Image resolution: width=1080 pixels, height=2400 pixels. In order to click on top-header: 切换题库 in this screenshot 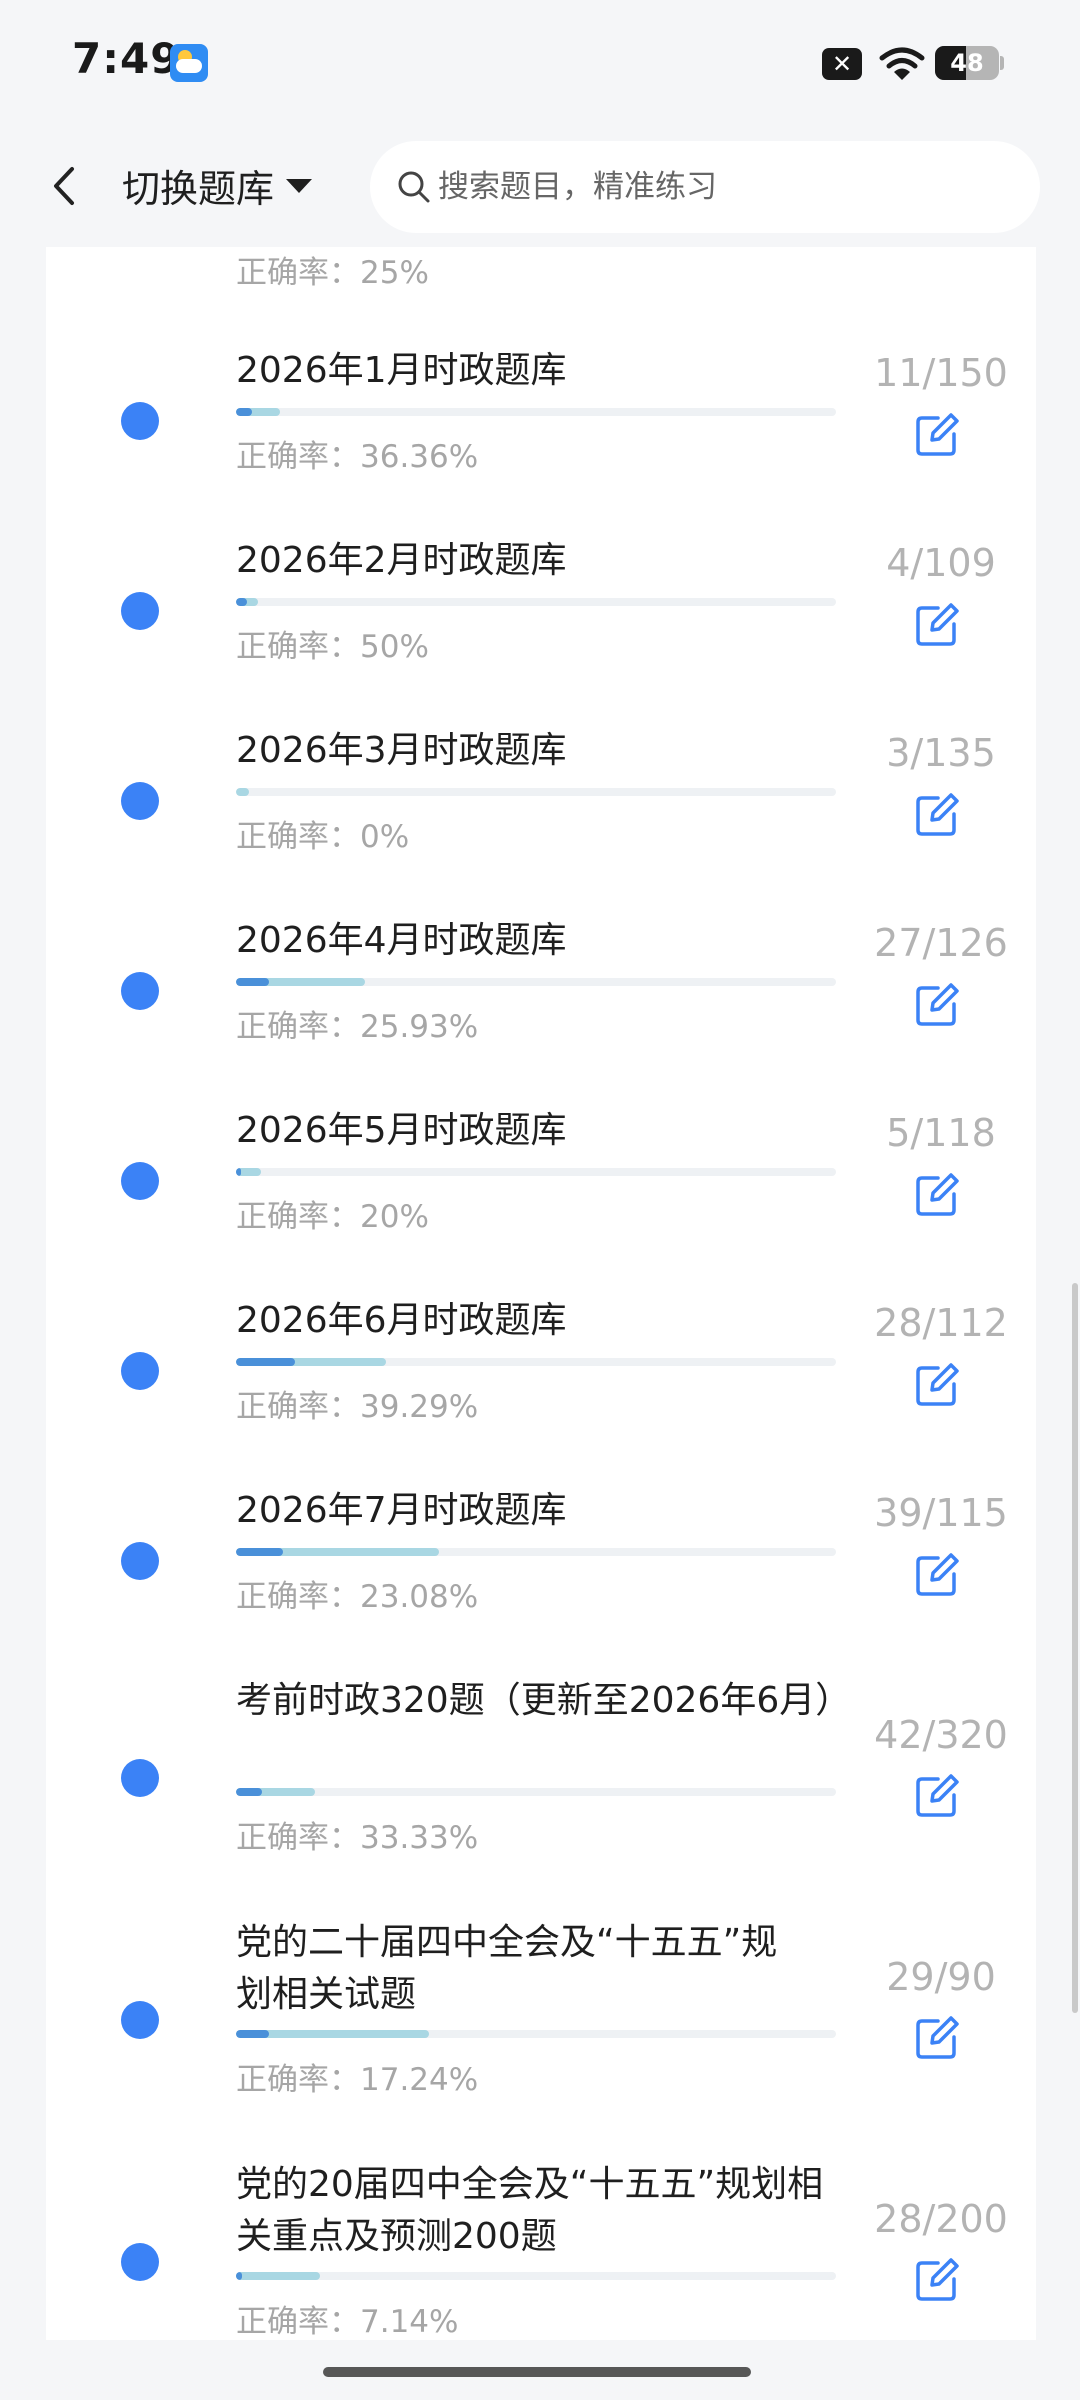, I will do `click(540, 186)`.